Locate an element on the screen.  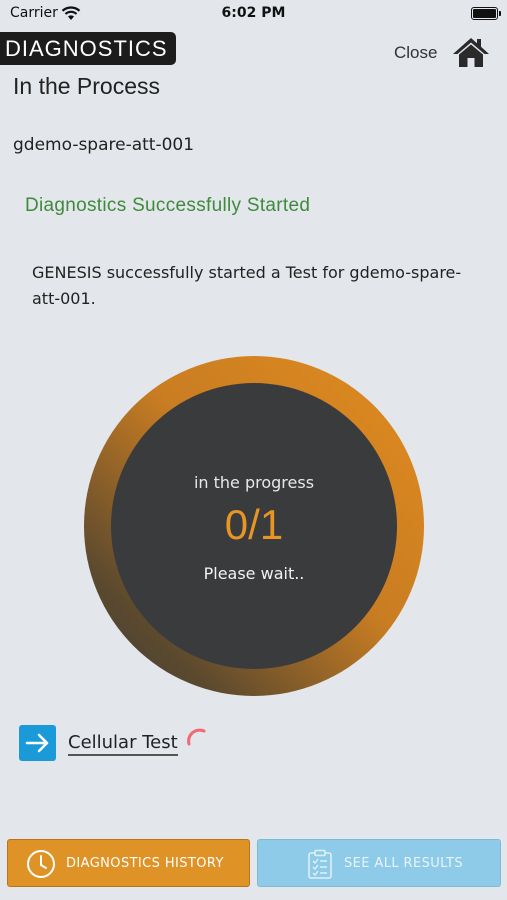
home-icon is located at coordinates (471, 52).